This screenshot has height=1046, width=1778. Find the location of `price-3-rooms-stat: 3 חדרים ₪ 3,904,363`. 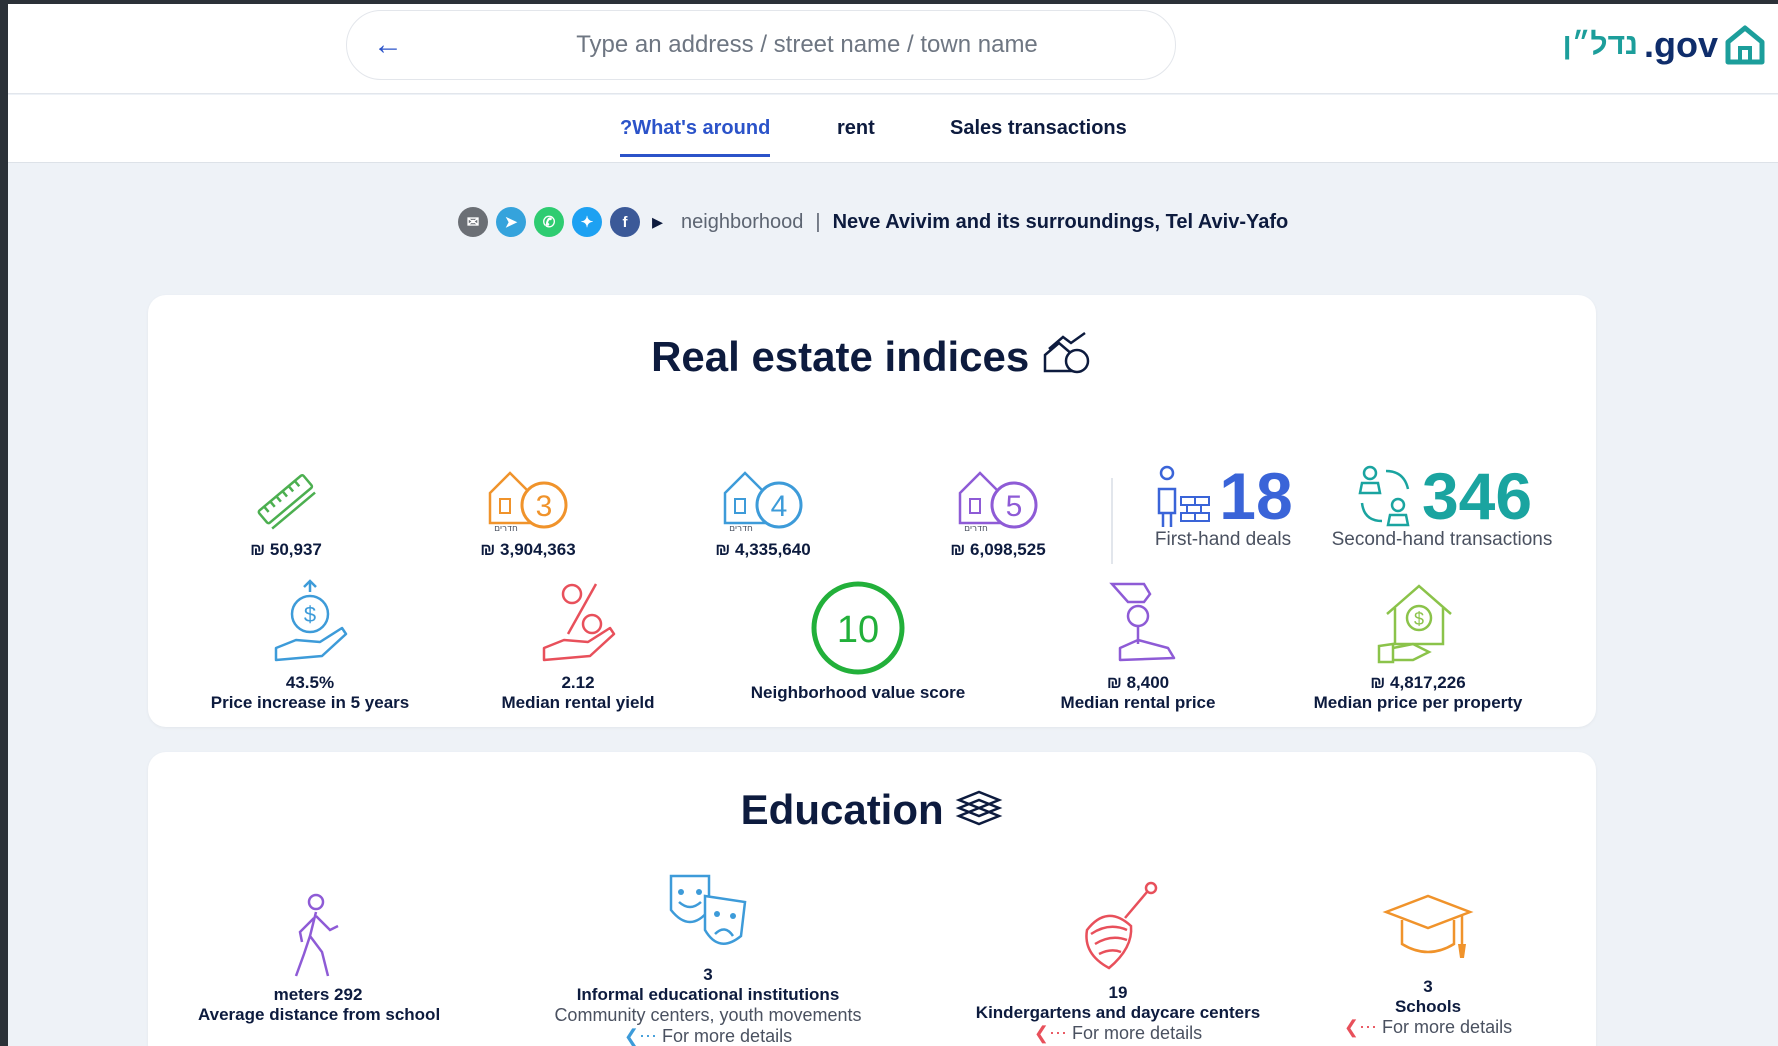

price-3-rooms-stat: 3 חדרים ₪ 3,904,363 is located at coordinates (528, 511).